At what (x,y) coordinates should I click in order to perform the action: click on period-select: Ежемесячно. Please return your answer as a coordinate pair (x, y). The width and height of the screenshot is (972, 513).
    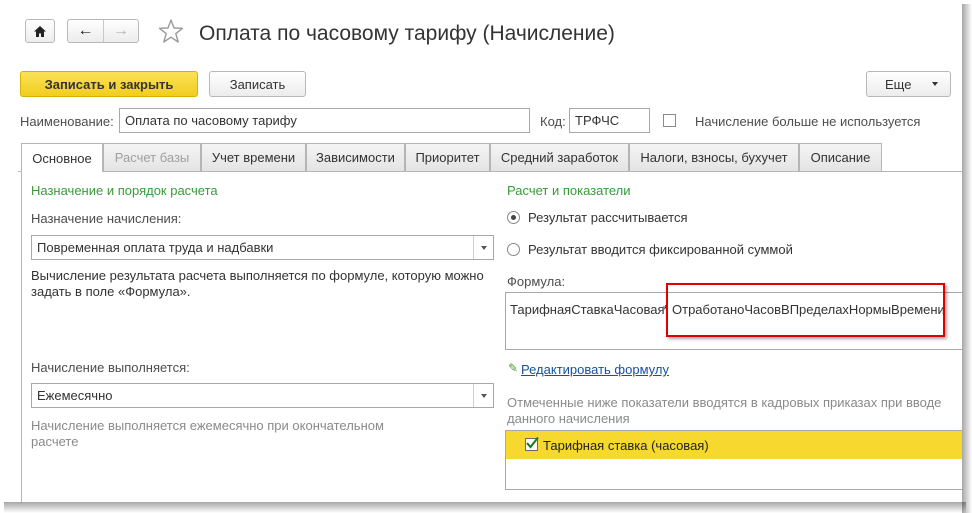
    Looking at the image, I should click on (262, 395).